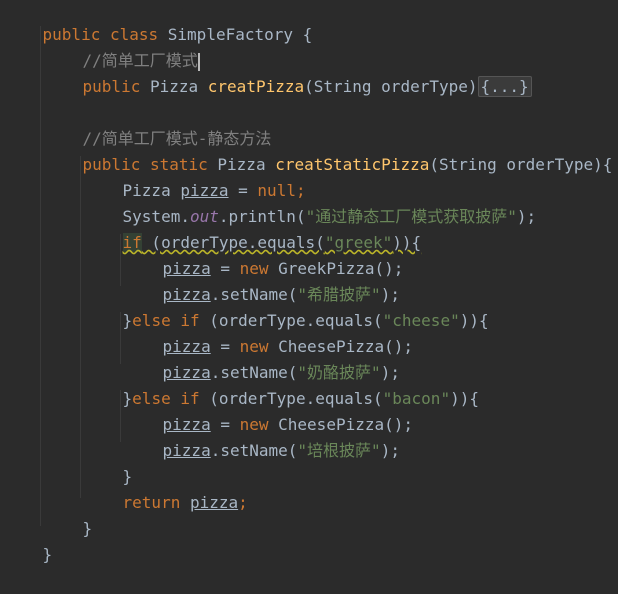 This screenshot has width=618, height=594. I want to click on code-line-1: public class SimpleFactory {, so click(311, 22).